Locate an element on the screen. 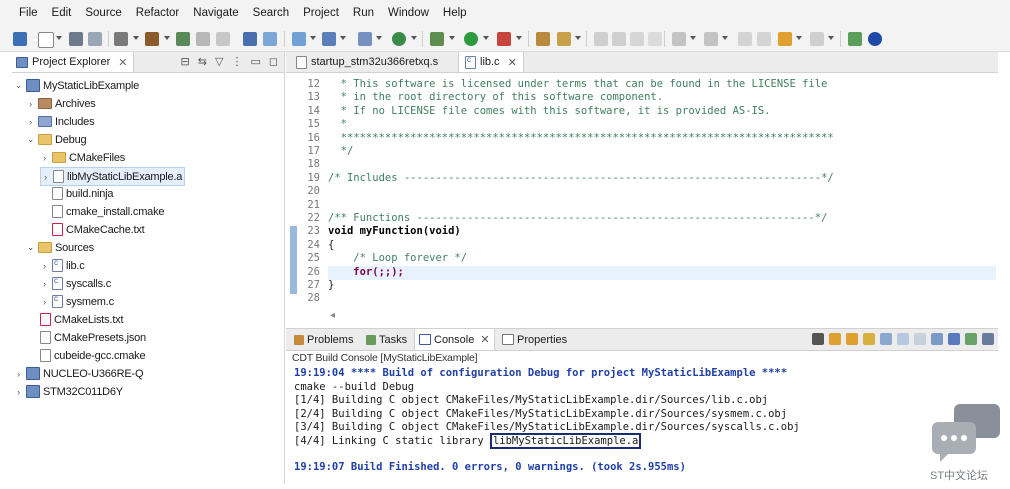 The width and height of the screenshot is (1010, 489). forward-icon is located at coordinates (817, 39).